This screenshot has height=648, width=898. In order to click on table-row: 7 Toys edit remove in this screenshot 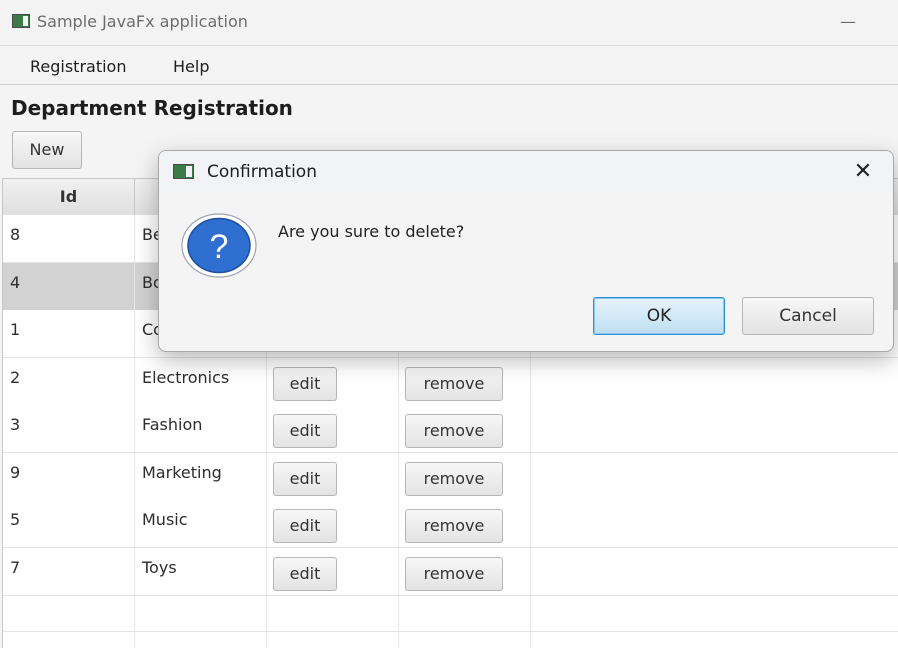, I will do `click(450, 571)`.